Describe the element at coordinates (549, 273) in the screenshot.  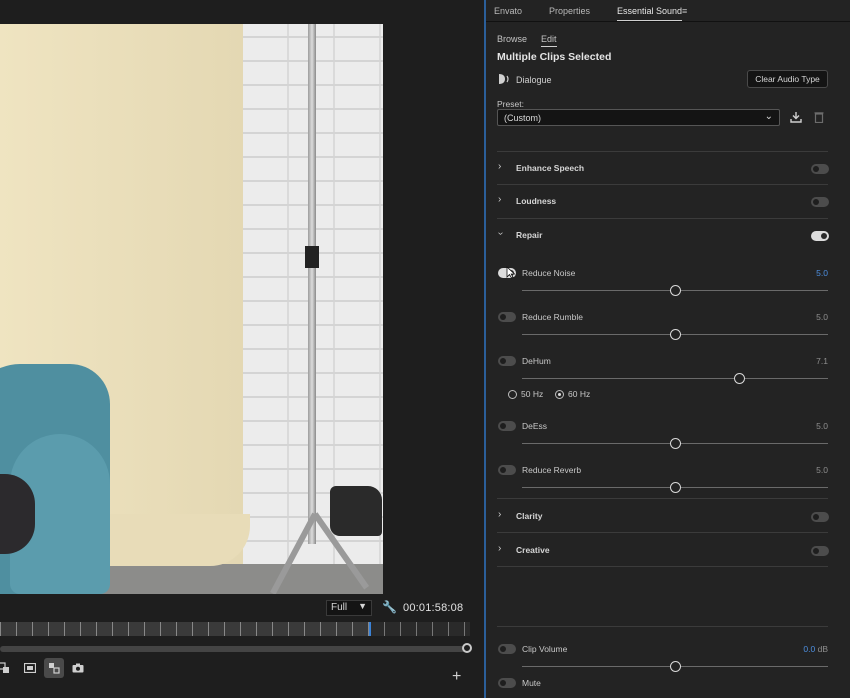
I see `param-label: Reduce Noise` at that location.